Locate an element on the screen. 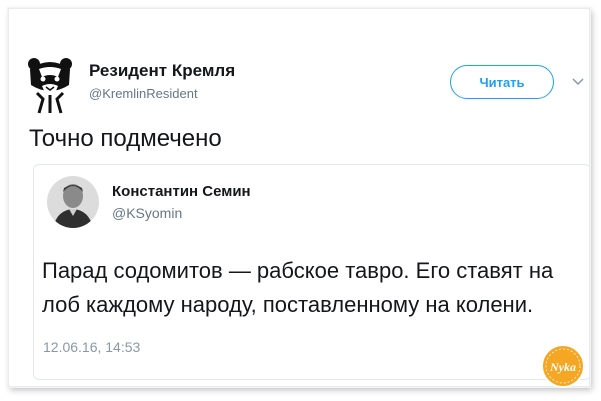 The image size is (601, 401). quoted-author-avatar is located at coordinates (73, 202).